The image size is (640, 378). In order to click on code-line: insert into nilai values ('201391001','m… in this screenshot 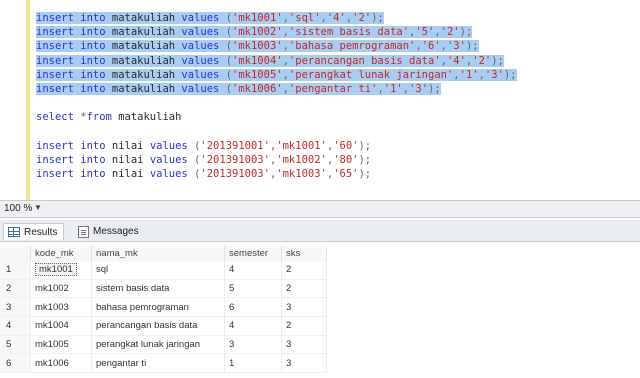, I will do `click(338, 146)`.